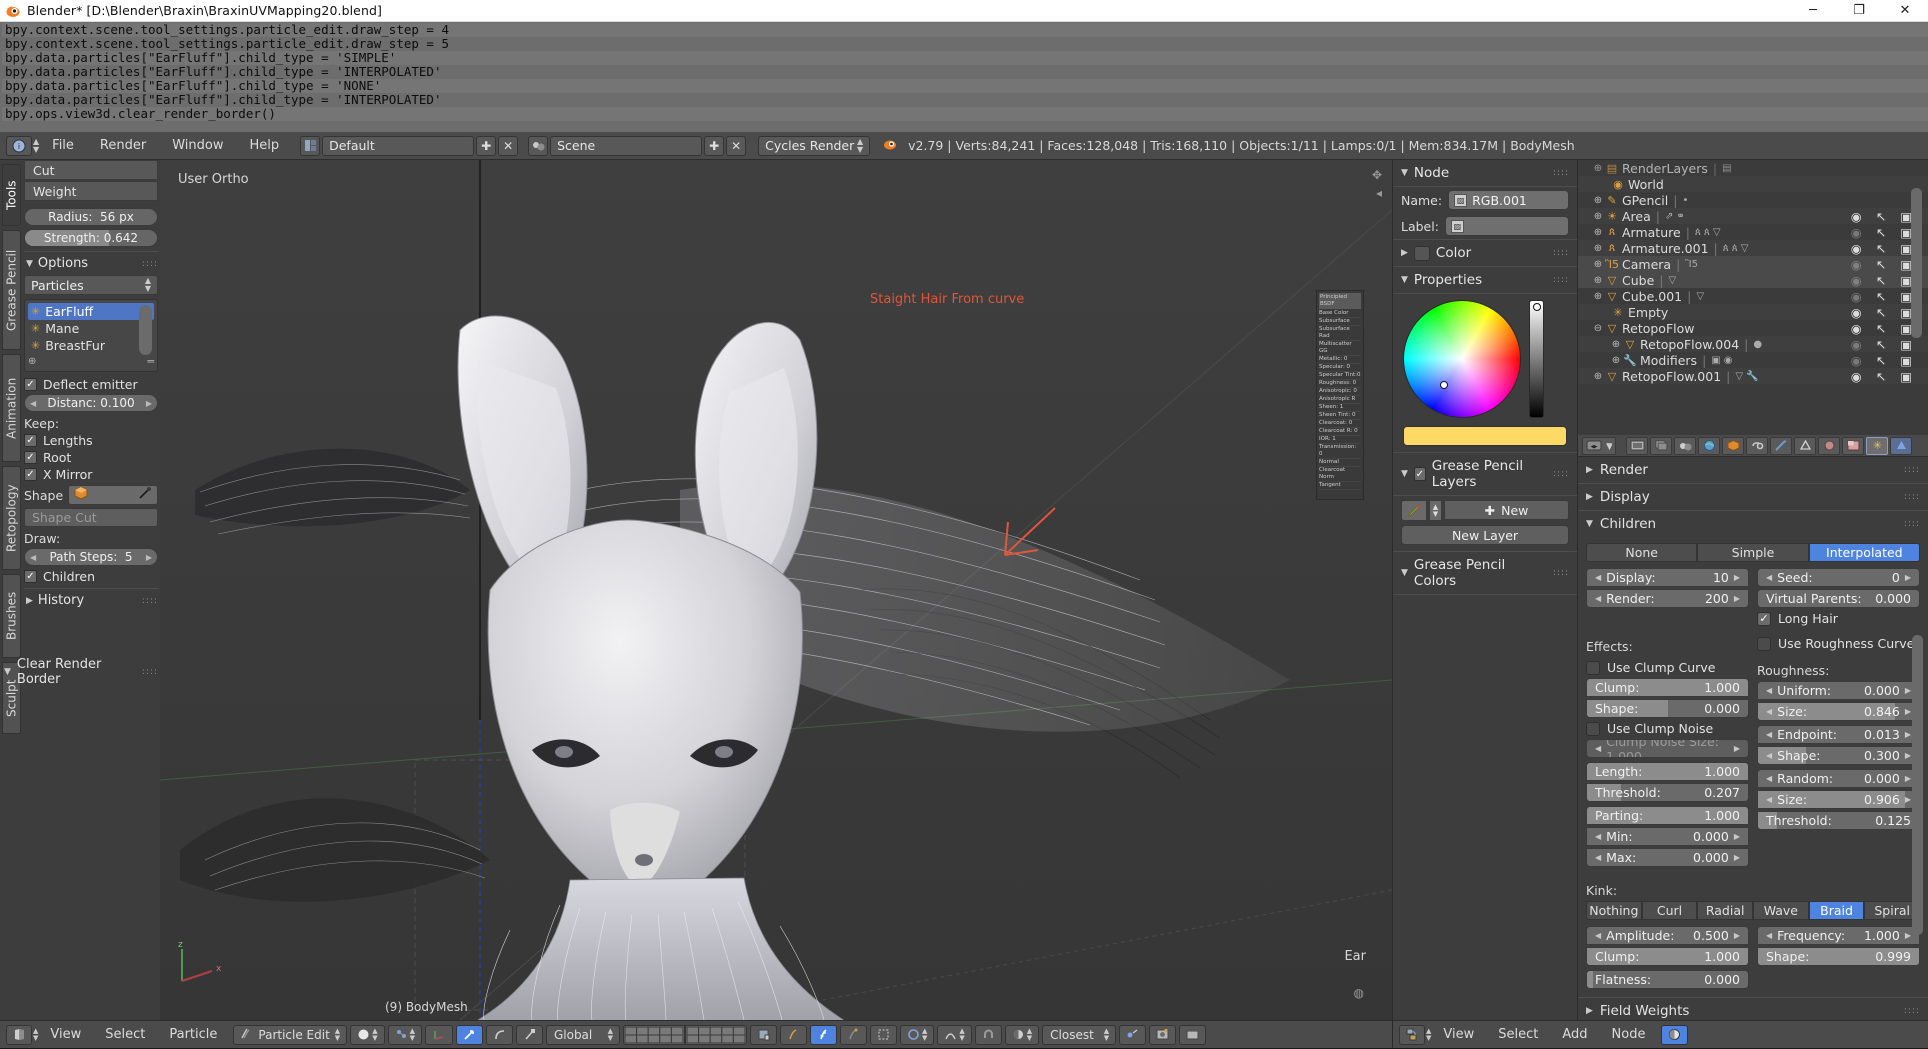 The width and height of the screenshot is (1928, 1049). What do you see at coordinates (1536, 359) in the screenshot?
I see `value-slider` at bounding box center [1536, 359].